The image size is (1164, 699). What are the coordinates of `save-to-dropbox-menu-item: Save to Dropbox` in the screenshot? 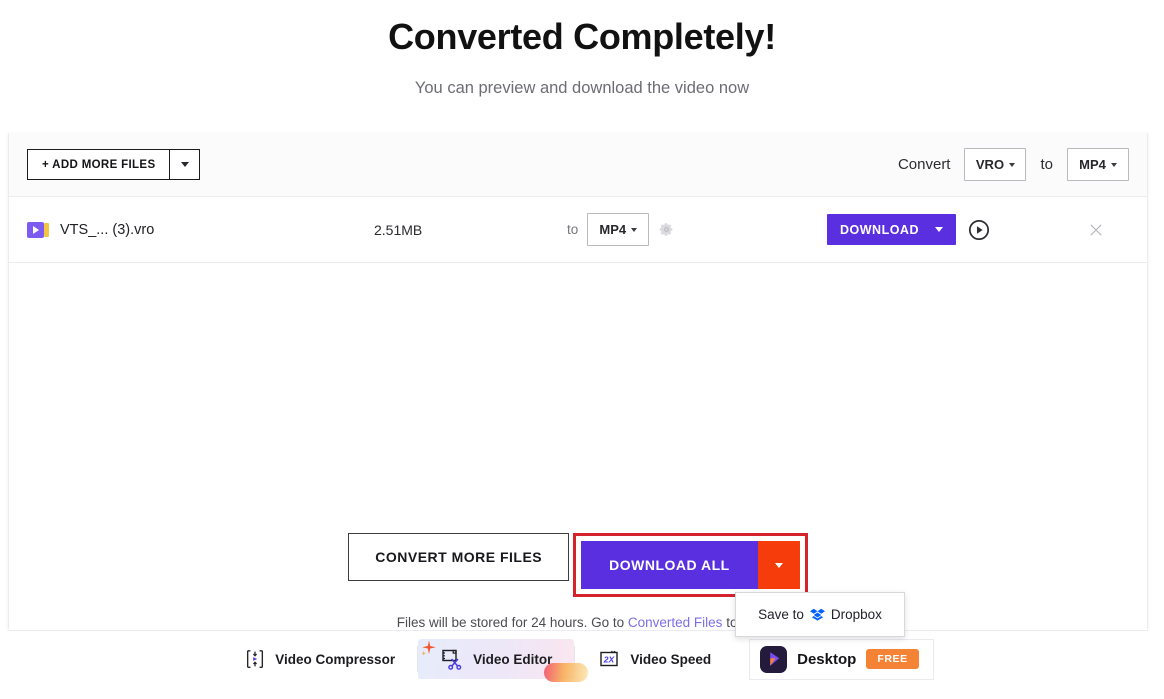 It's located at (820, 614).